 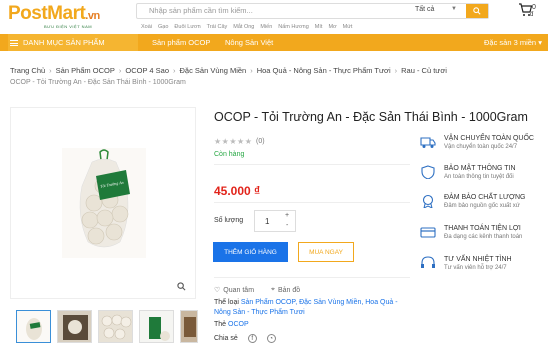 I want to click on quantity-increase-button: +, so click(x=287, y=215).